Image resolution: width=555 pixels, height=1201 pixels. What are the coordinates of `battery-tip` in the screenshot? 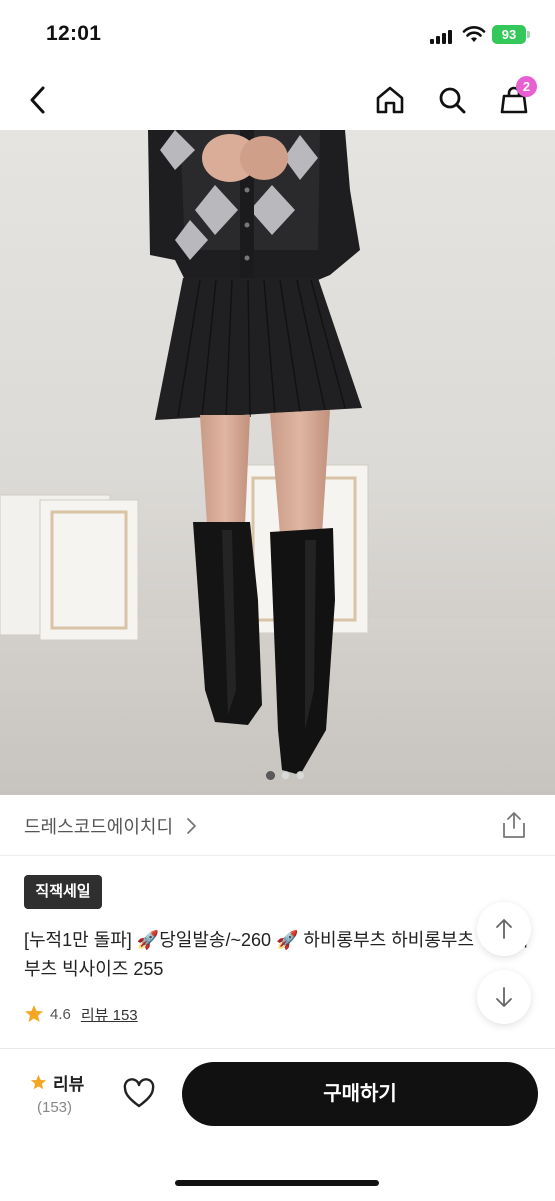 It's located at (528, 34).